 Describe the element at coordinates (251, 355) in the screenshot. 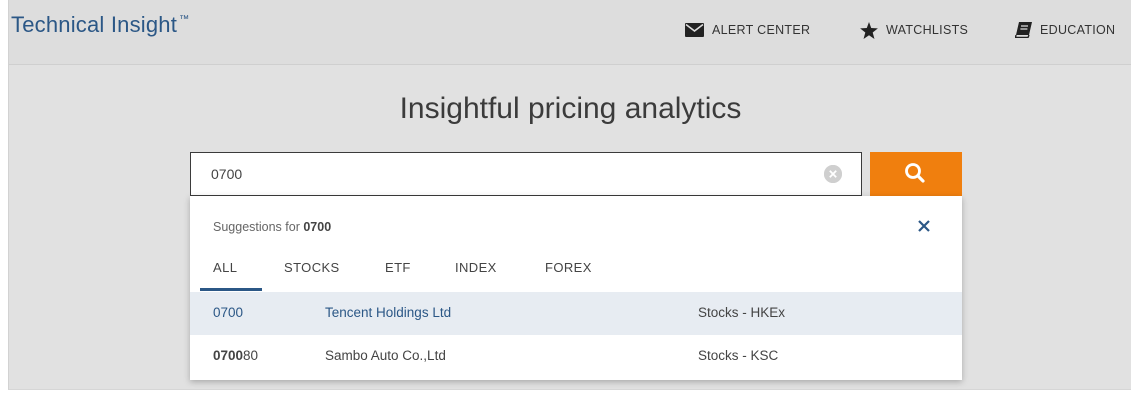

I see `result-symbol-rest: 80` at that location.